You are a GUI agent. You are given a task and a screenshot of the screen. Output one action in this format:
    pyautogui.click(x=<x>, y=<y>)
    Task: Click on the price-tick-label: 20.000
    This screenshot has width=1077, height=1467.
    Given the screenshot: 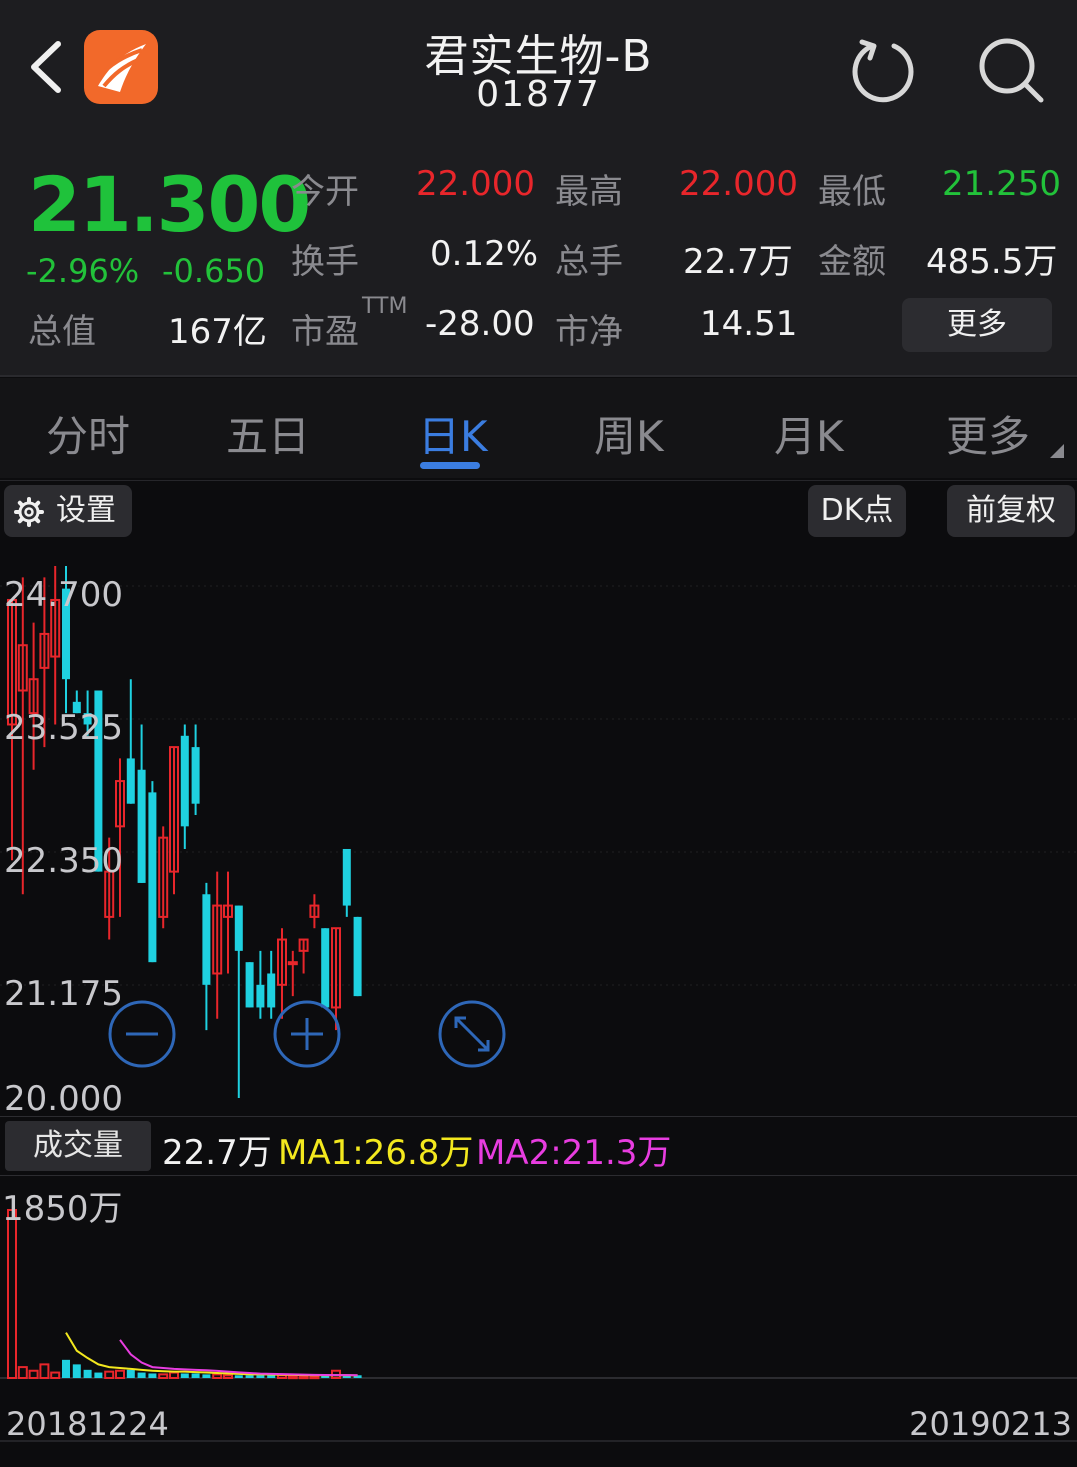 What is the action you would take?
    pyautogui.click(x=63, y=1099)
    